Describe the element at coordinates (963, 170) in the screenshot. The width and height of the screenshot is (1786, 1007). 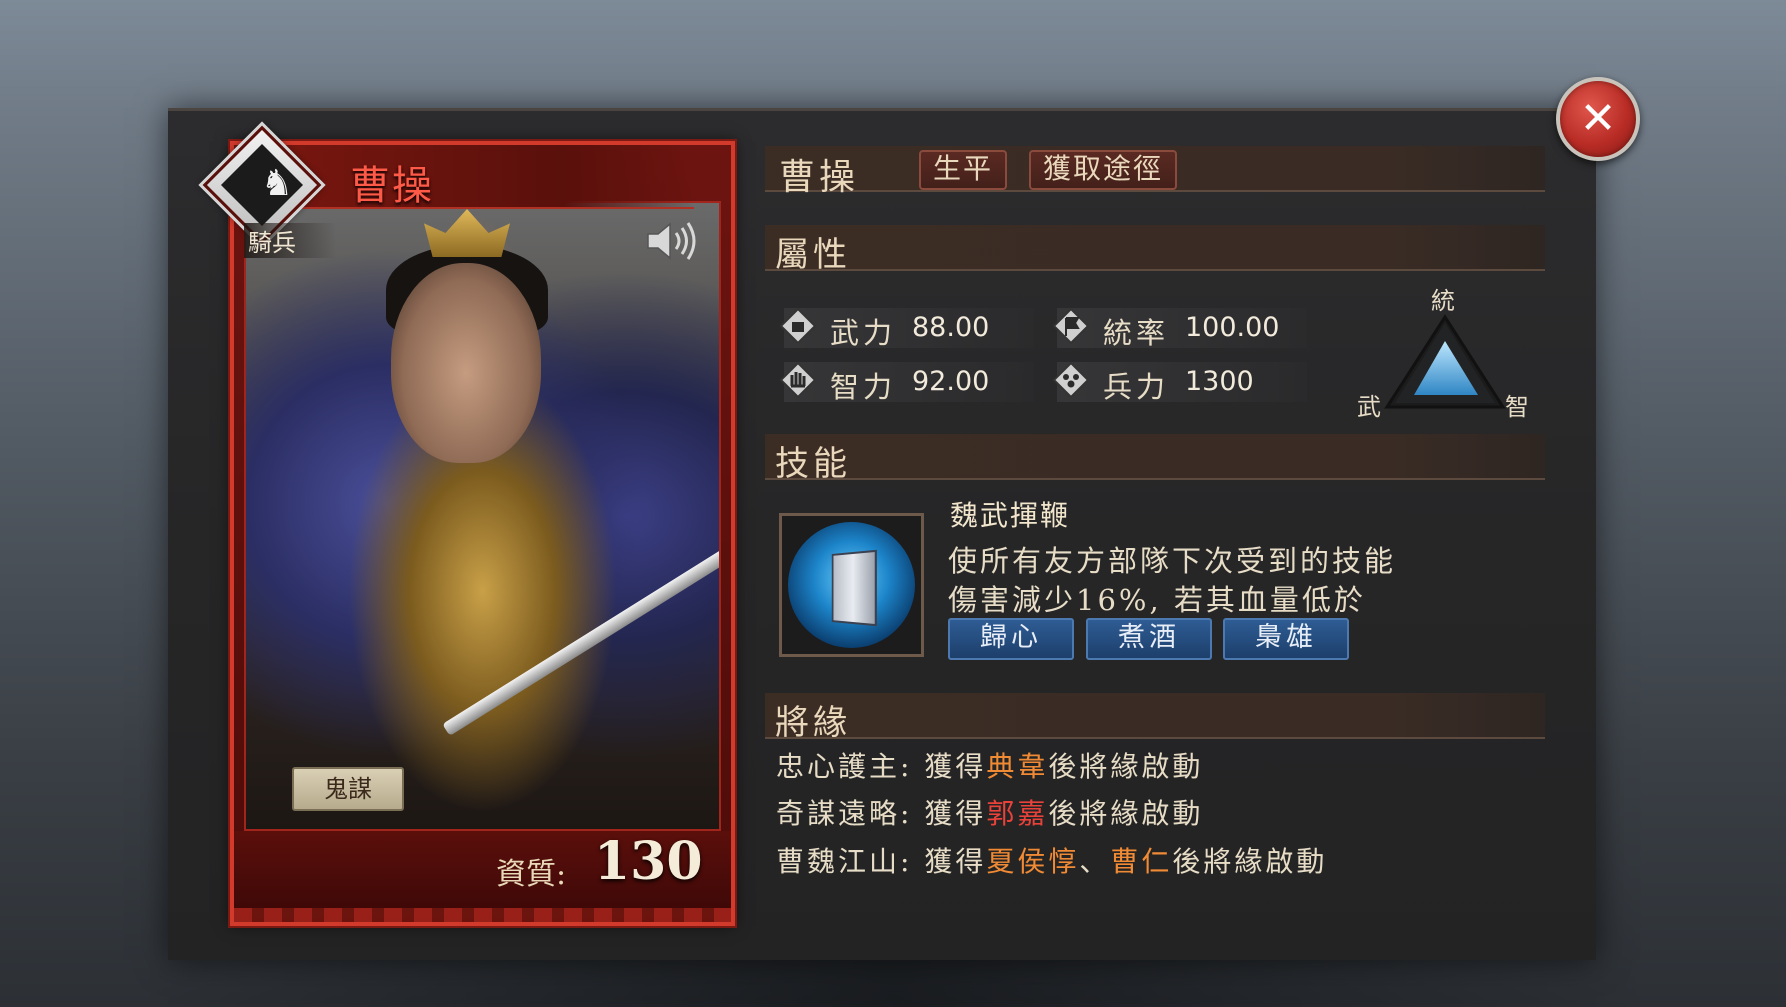
I see `tab-biography: 生平` at that location.